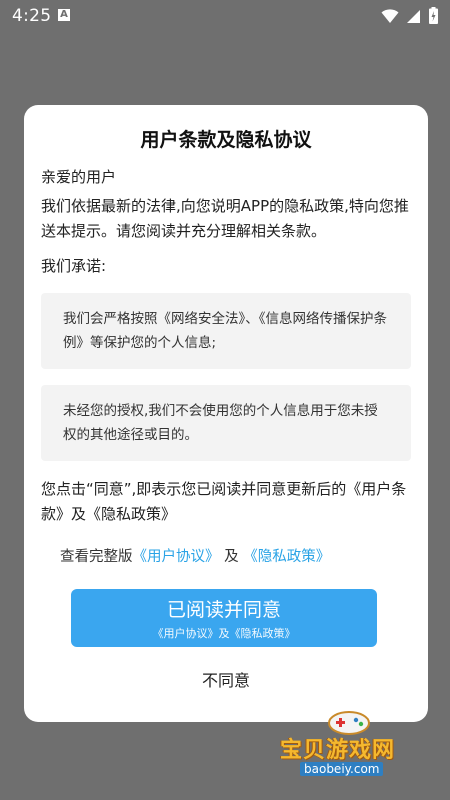 This screenshot has width=450, height=800. I want to click on wifi-icon, so click(390, 15).